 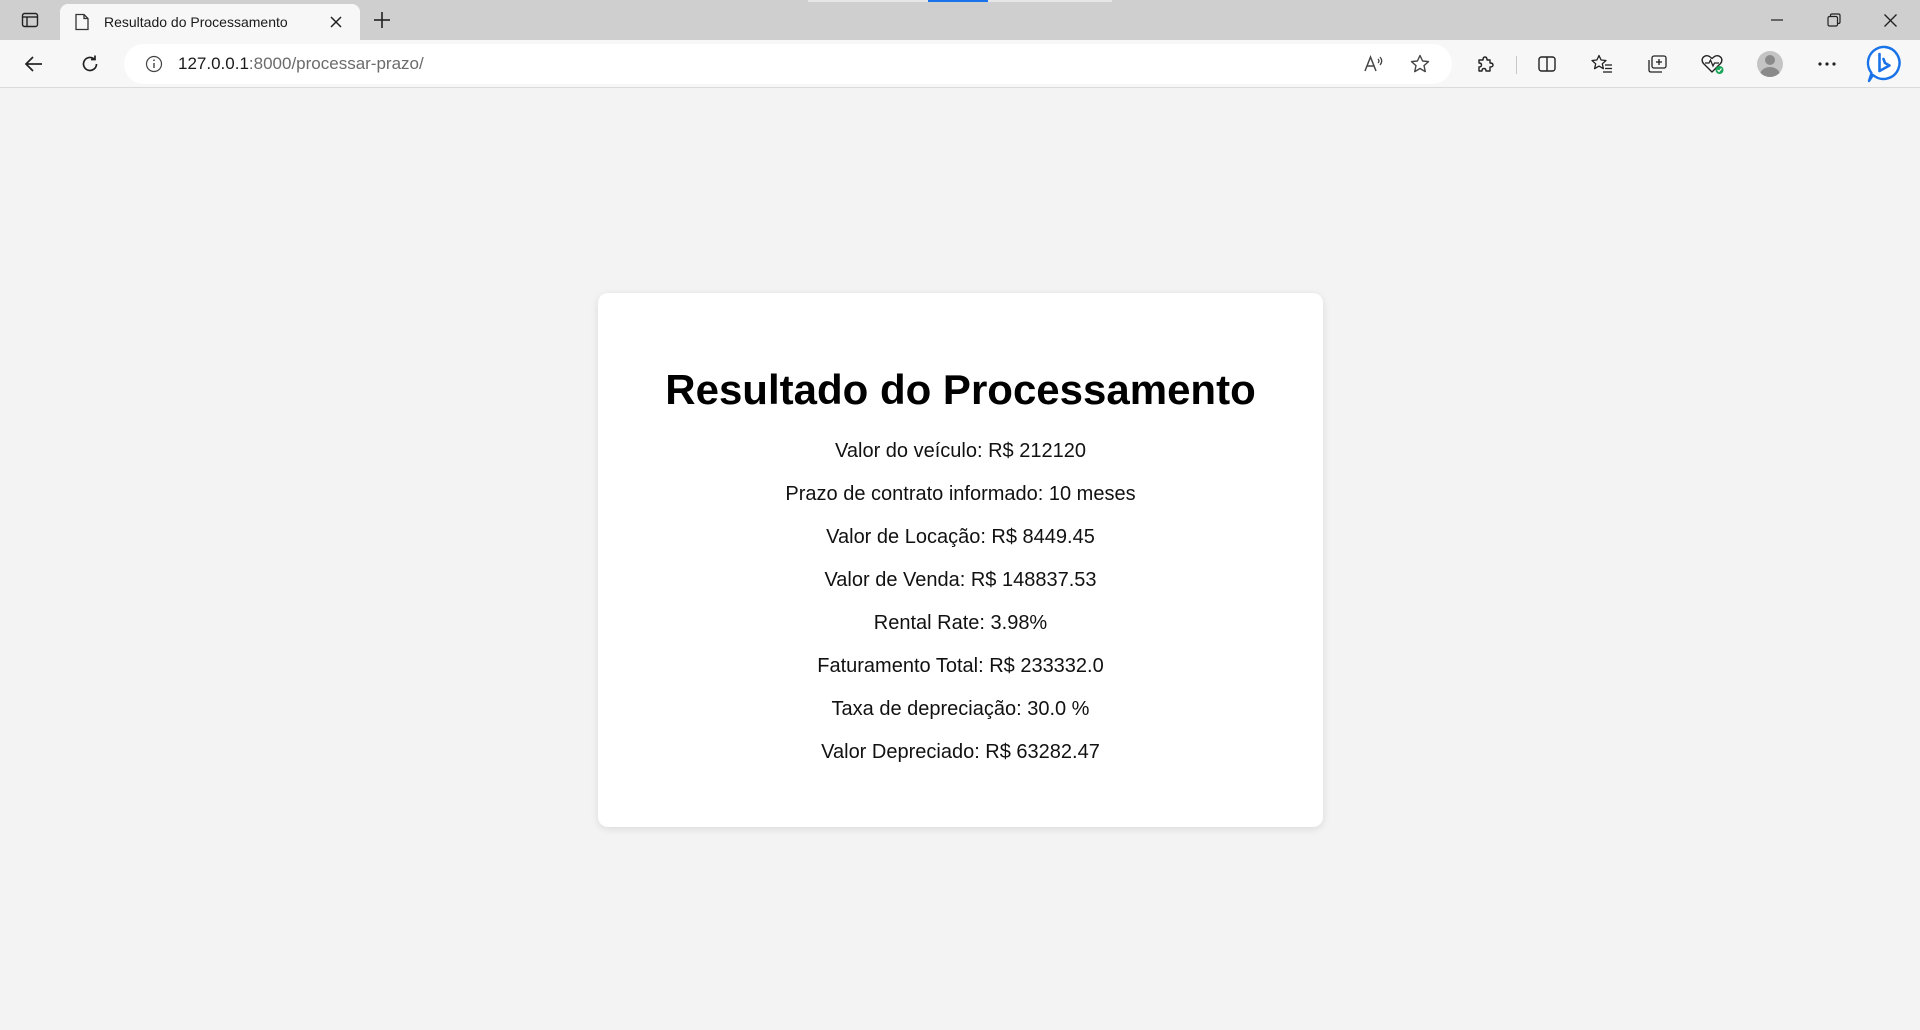 I want to click on minimize-icon, so click(x=1776, y=20).